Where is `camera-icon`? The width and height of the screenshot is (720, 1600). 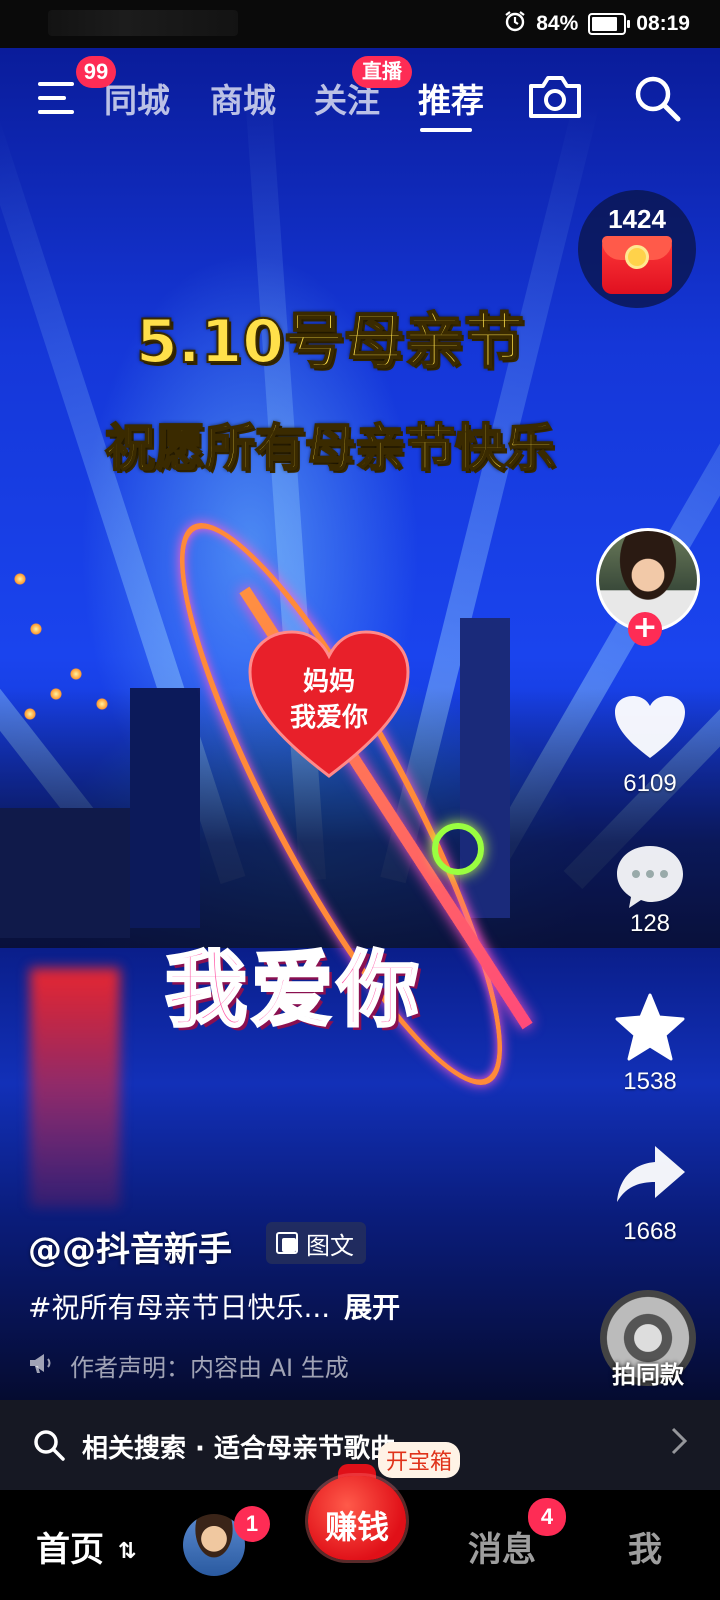 camera-icon is located at coordinates (555, 99).